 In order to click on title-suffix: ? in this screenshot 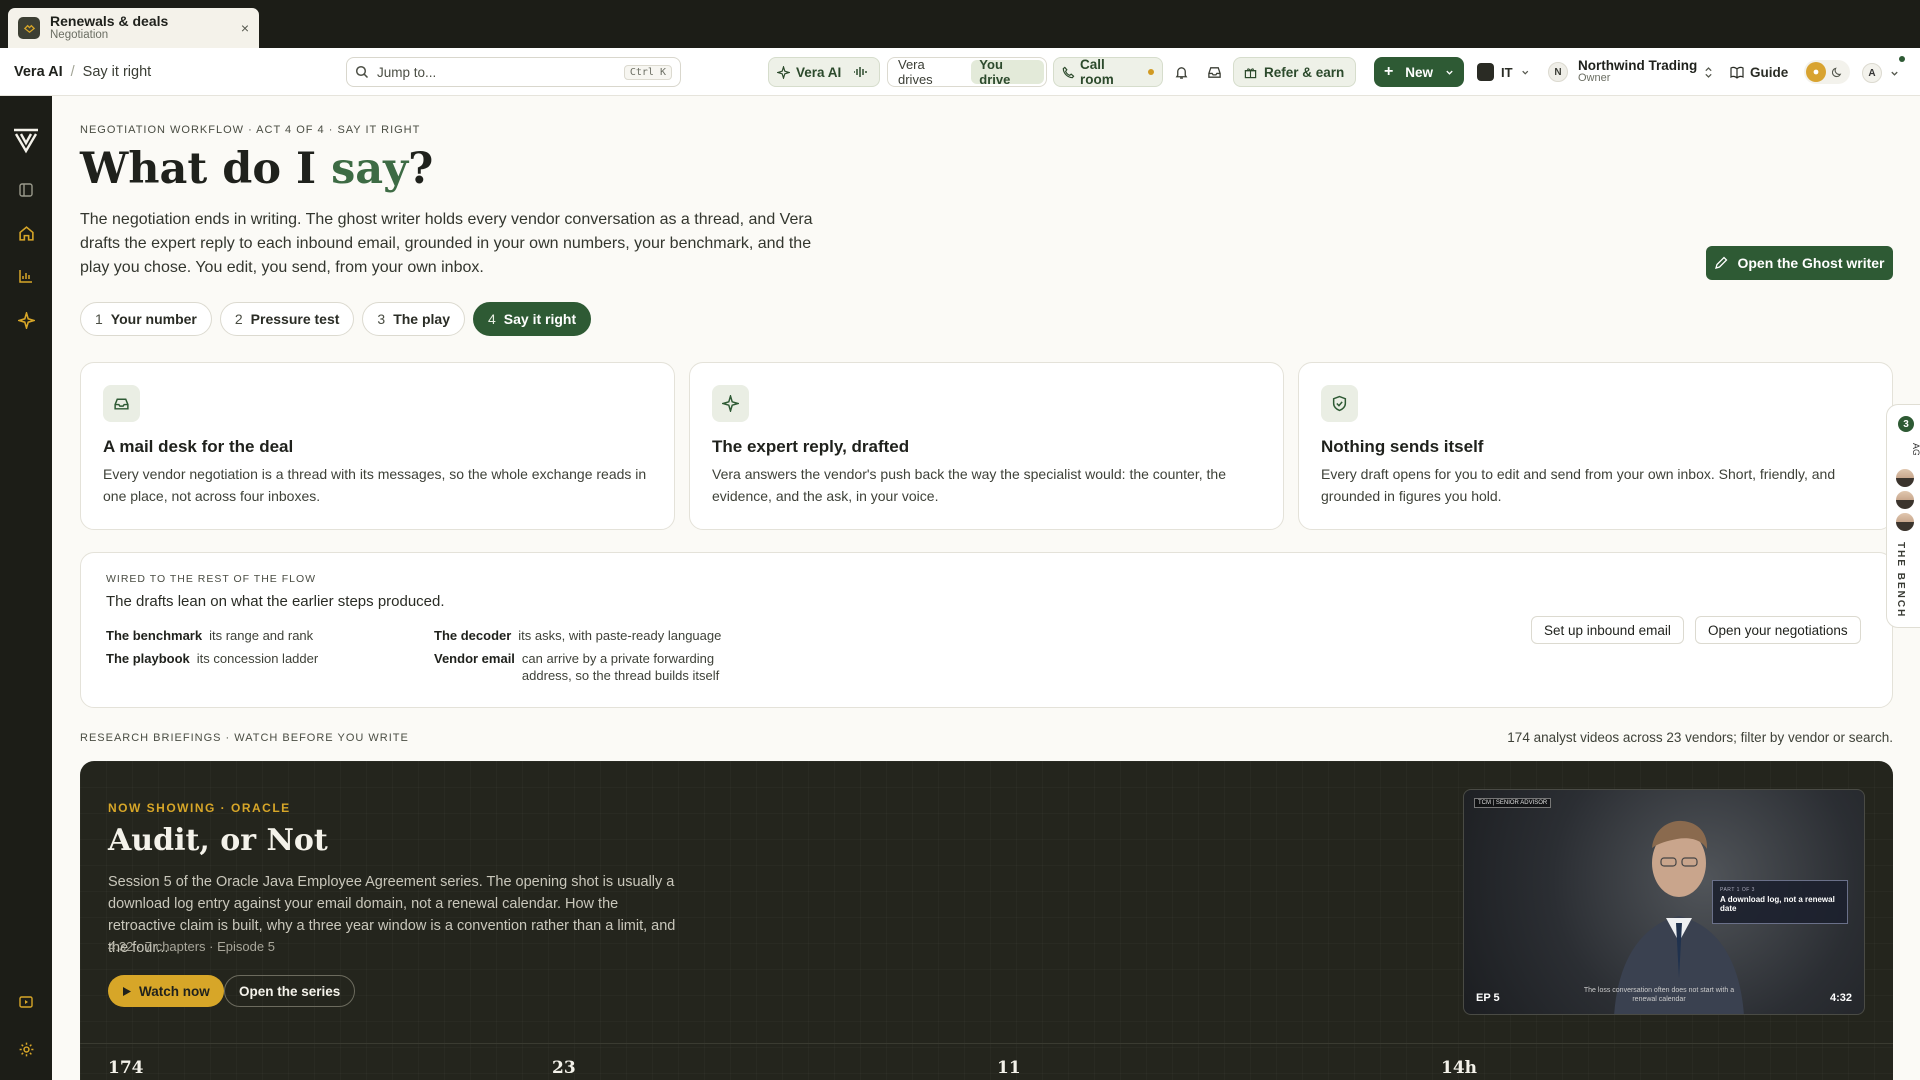, I will do `click(421, 169)`.